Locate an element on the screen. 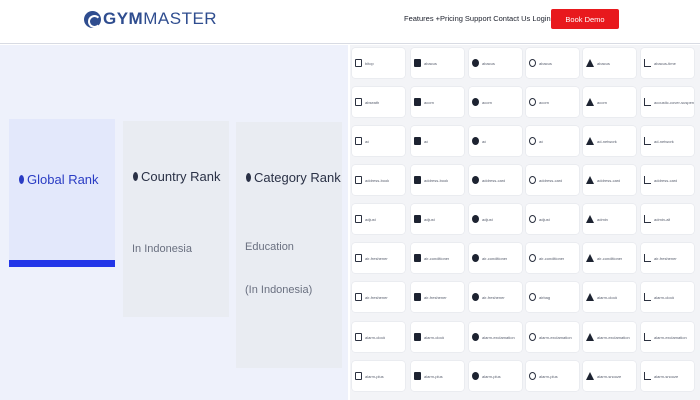  category-rank-card: Category Rank Education (In Indonesia) is located at coordinates (289, 245).